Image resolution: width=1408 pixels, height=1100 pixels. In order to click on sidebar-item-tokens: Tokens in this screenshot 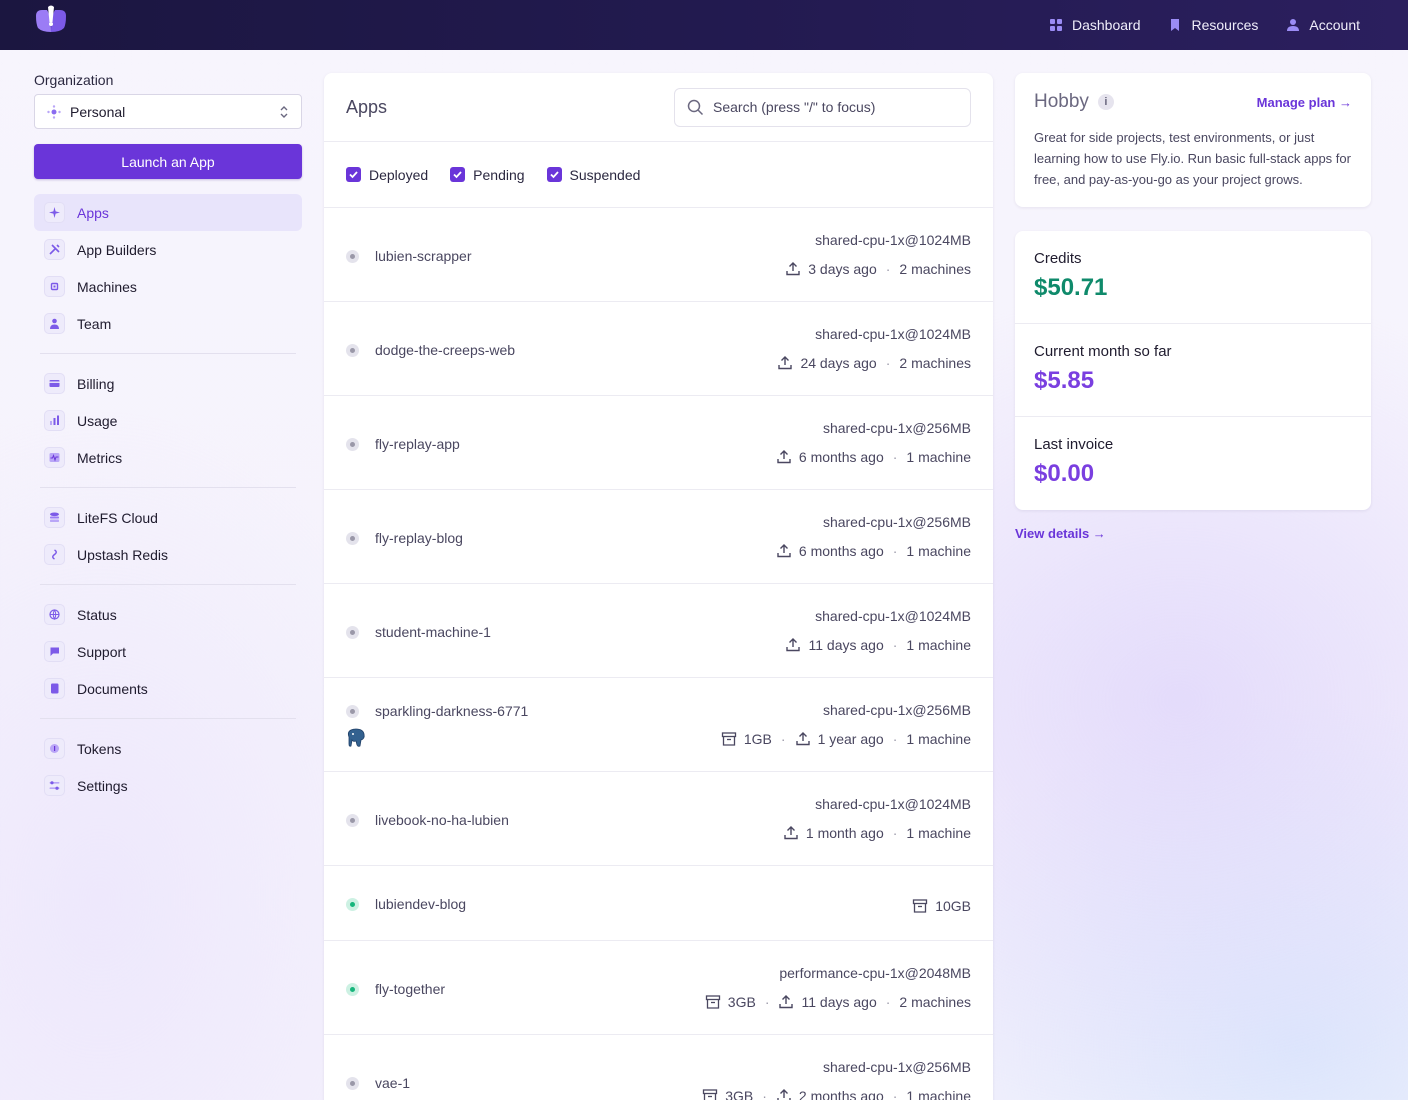, I will do `click(168, 748)`.